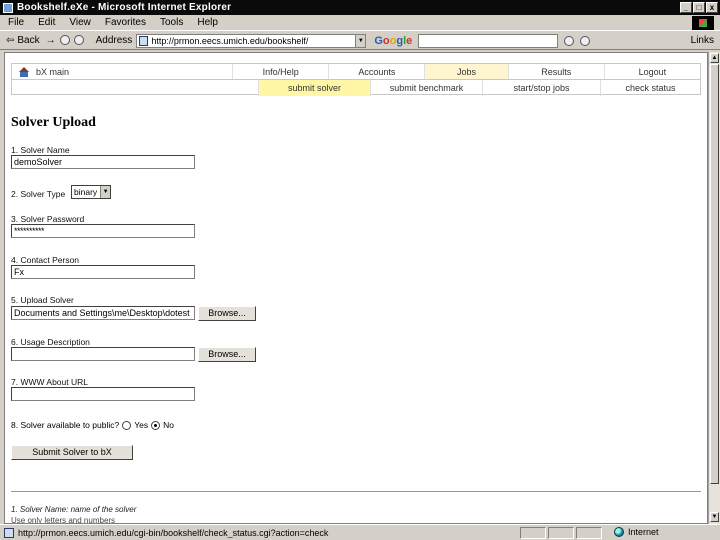  What do you see at coordinates (103, 354) in the screenshot?
I see `usage-description-input` at bounding box center [103, 354].